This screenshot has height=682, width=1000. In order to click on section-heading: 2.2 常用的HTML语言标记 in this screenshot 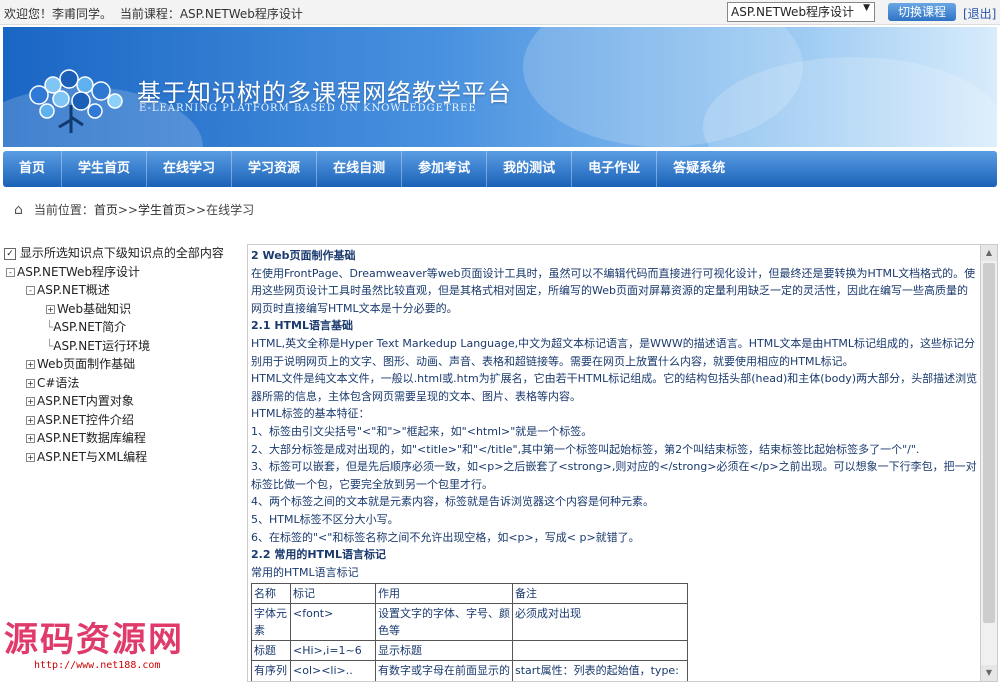, I will do `click(318, 555)`.